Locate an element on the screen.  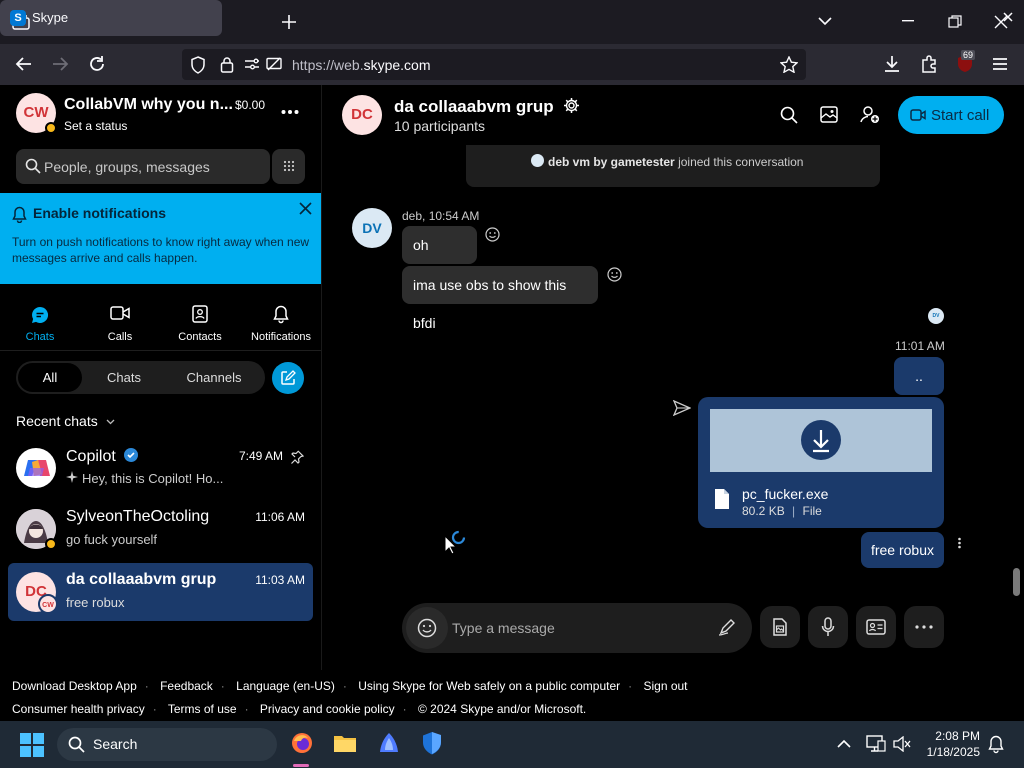
chat-time: 11:03 AM is located at coordinates (280, 580).